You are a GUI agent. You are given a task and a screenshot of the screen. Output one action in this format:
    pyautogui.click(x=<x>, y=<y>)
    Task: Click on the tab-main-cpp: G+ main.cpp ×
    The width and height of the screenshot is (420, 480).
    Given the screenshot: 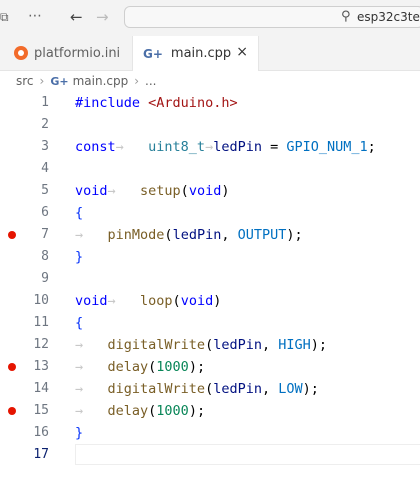 What is the action you would take?
    pyautogui.click(x=196, y=53)
    